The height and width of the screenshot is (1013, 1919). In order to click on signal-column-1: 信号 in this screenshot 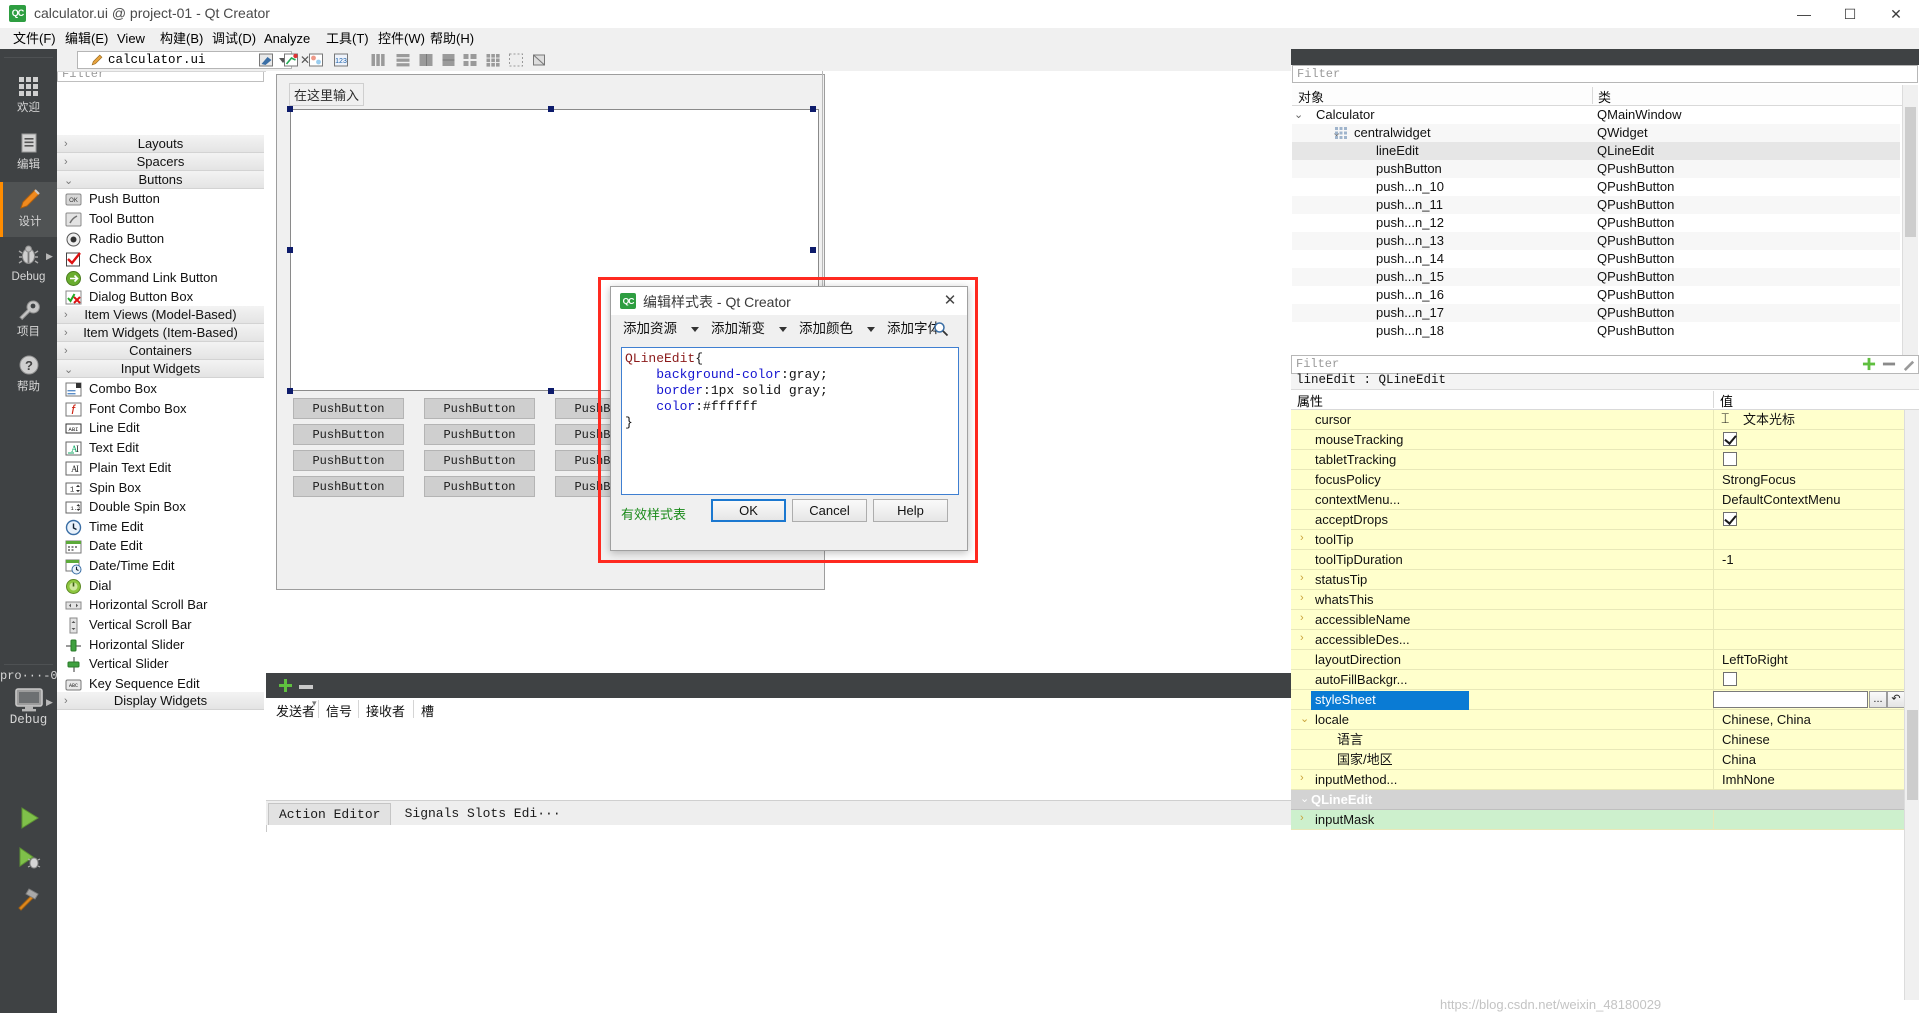, I will do `click(339, 710)`.